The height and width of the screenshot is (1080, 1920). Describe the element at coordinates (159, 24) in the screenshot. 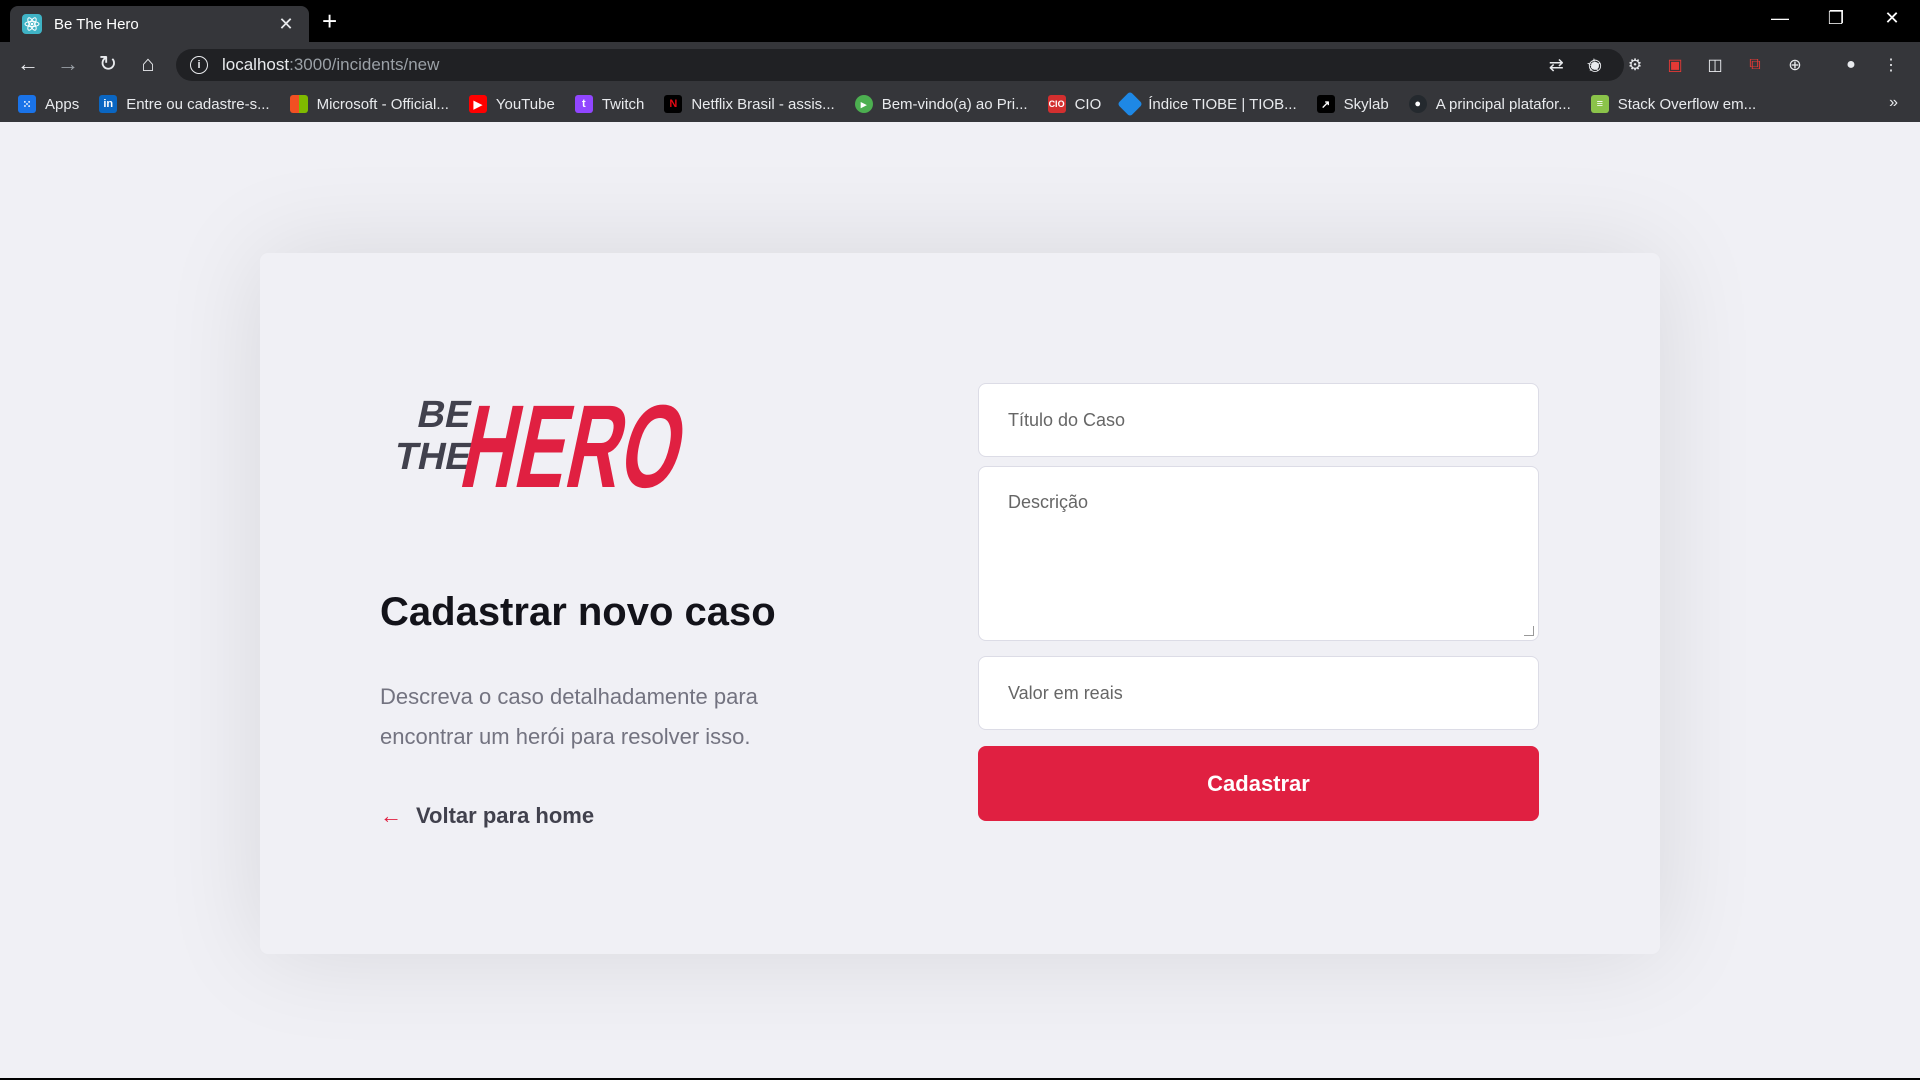

I see `browser-tab: Be The Hero ✕` at that location.